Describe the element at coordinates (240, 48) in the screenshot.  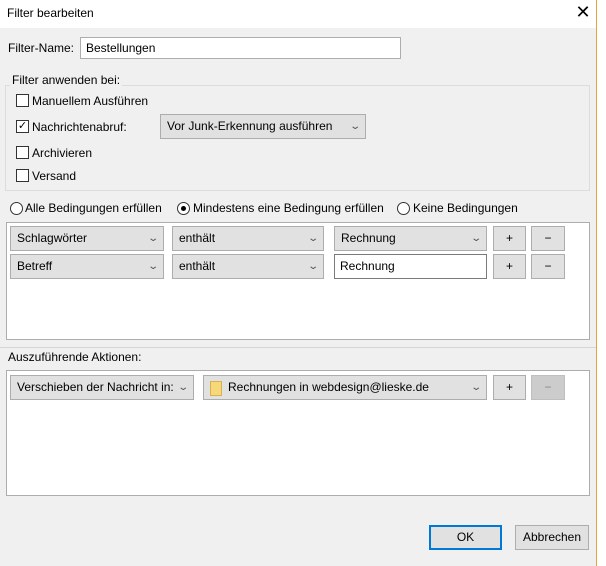
I see `filter-name-input: Bestellungen` at that location.